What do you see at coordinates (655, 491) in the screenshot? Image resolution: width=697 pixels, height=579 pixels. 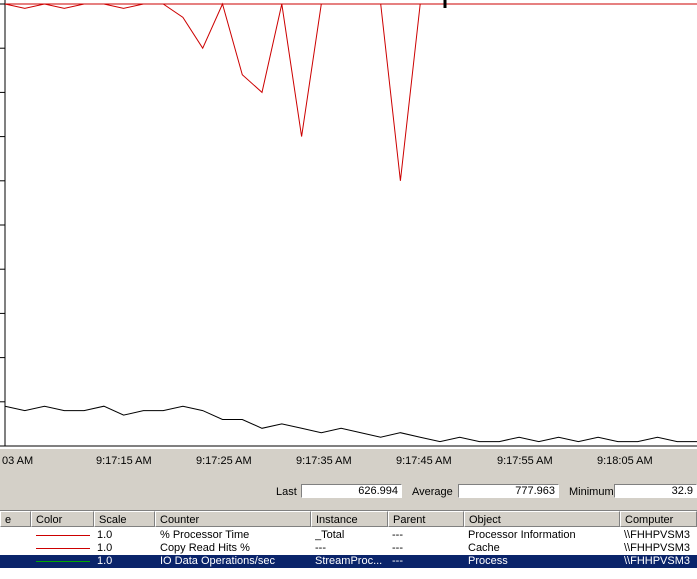 I see `minimum-value: 32.9` at bounding box center [655, 491].